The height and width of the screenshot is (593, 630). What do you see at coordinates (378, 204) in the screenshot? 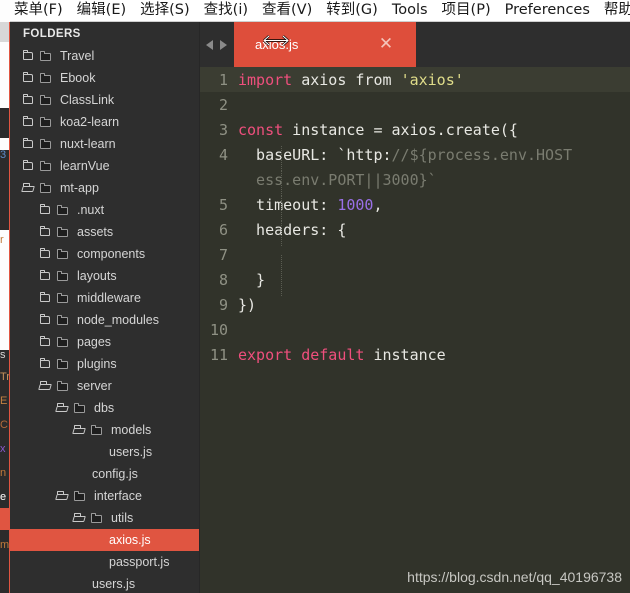
I see `code-token: ,` at bounding box center [378, 204].